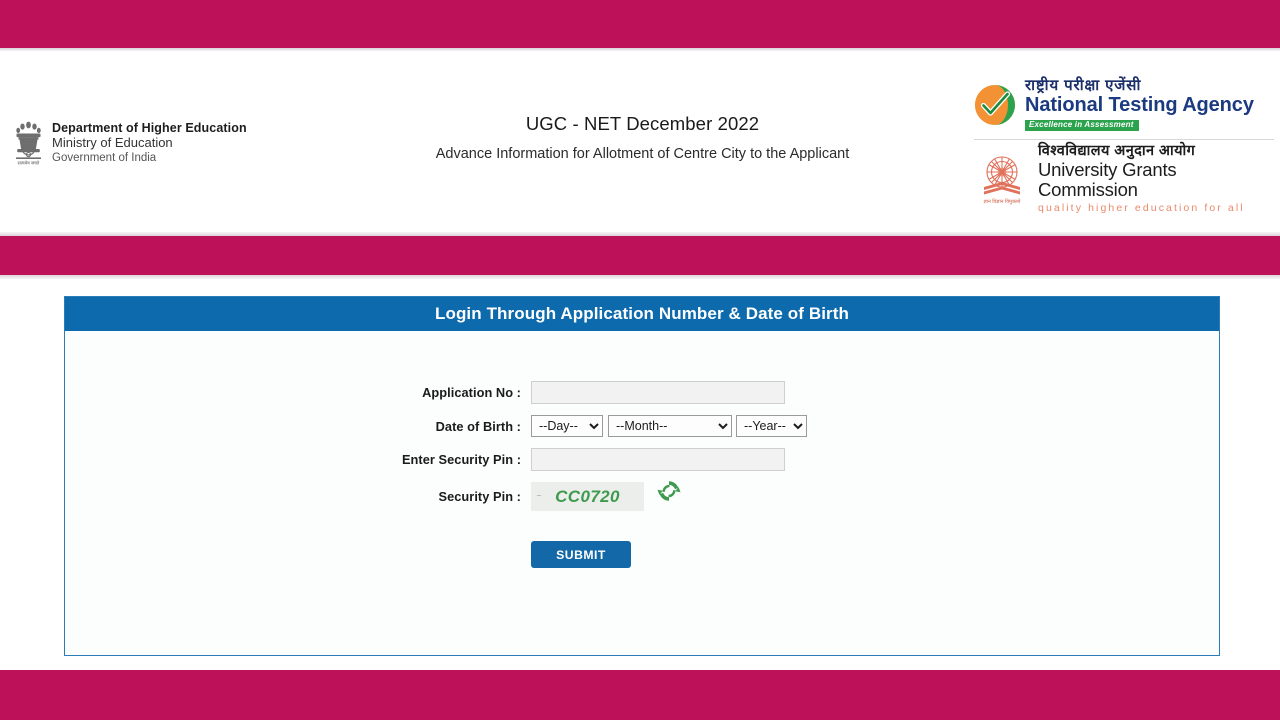 The width and height of the screenshot is (1280, 720). Describe the element at coordinates (461, 459) in the screenshot. I see `enter-security-pin-label: Enter Security Pin :` at that location.